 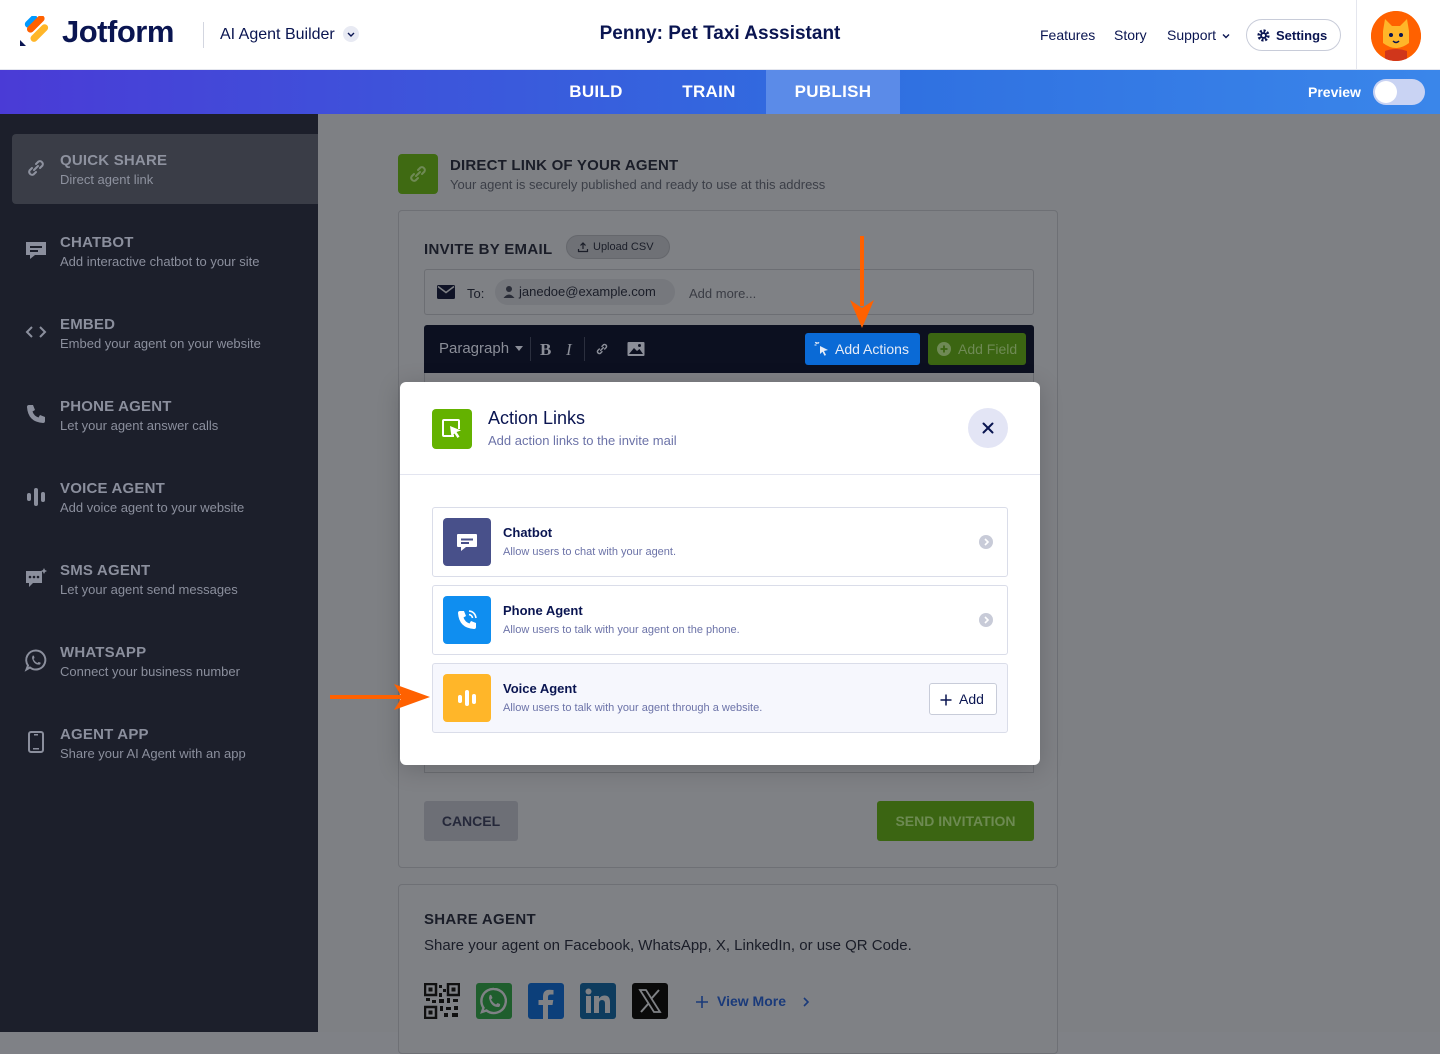 I want to click on send-invitation-button: SEND INVITATION, so click(x=955, y=821).